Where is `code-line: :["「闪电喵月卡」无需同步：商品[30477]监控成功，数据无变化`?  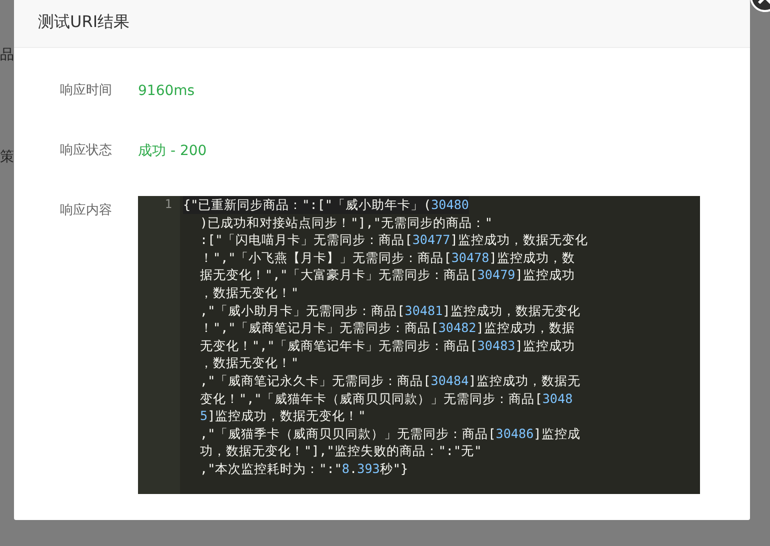
code-line: :["「闪电喵月卡」无需同步：商品[30477]监控成功，数据无变化 is located at coordinates (393, 240).